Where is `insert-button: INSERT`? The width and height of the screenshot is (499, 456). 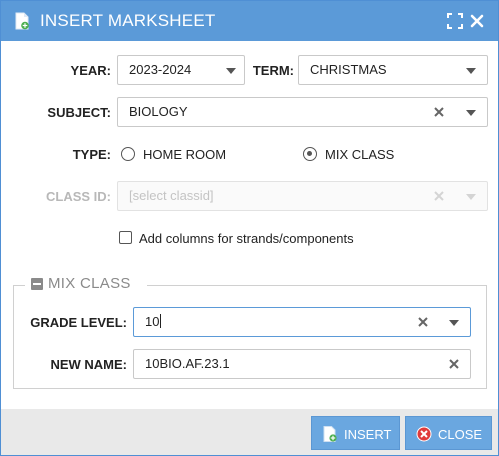 insert-button: INSERT is located at coordinates (355, 433).